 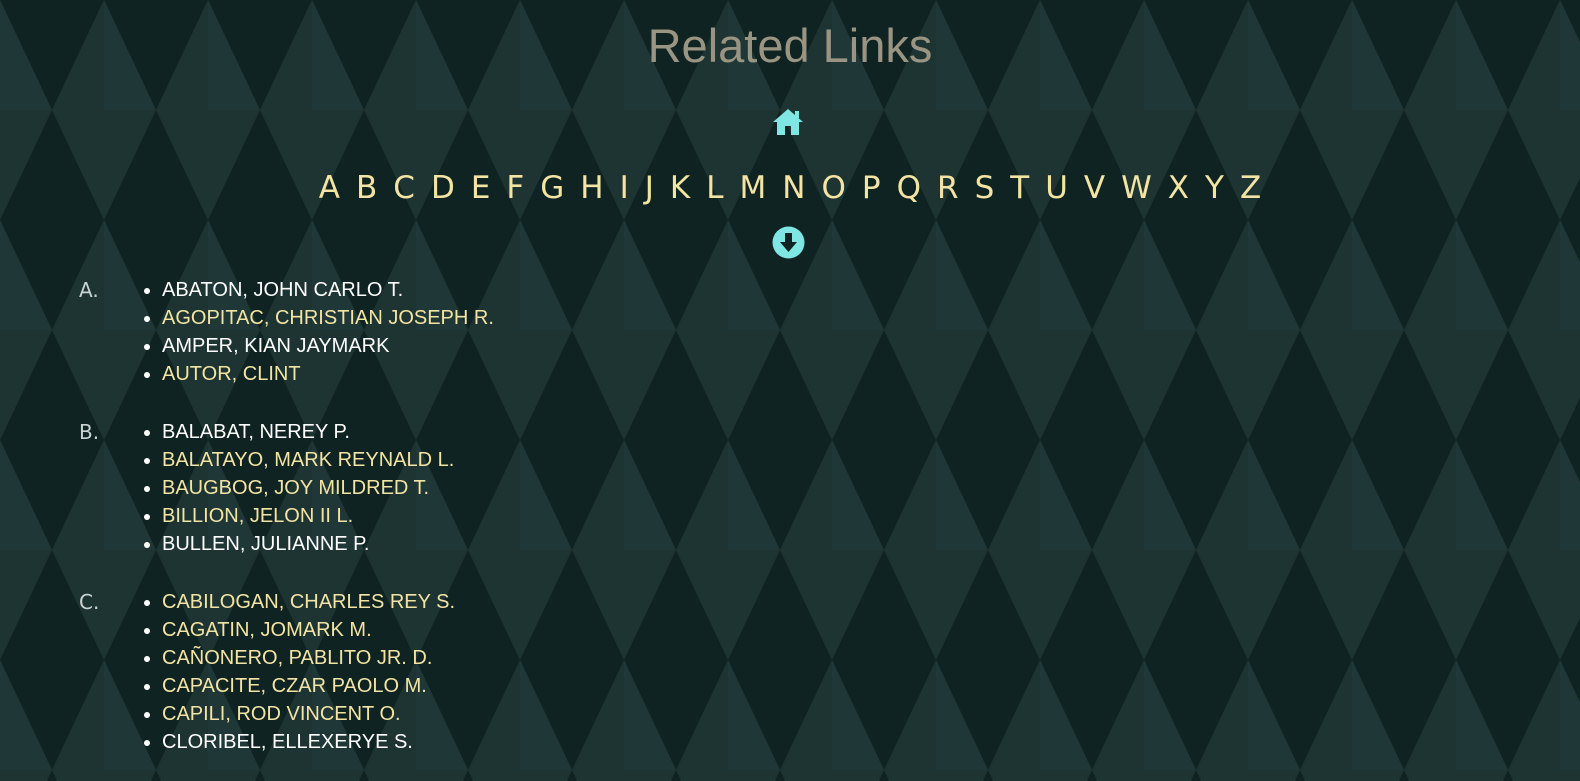 I want to click on alphabet-link-k: K, so click(x=680, y=188).